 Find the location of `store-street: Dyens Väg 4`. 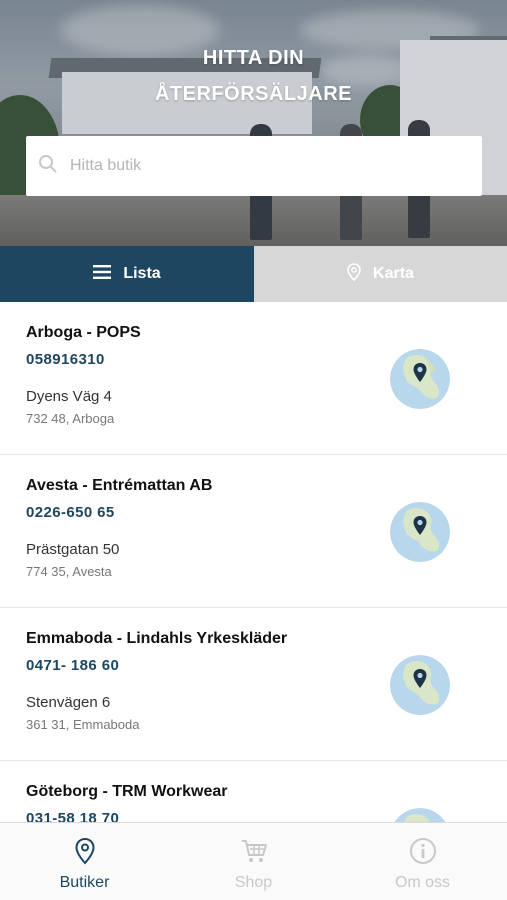

store-street: Dyens Väg 4 is located at coordinates (69, 396).